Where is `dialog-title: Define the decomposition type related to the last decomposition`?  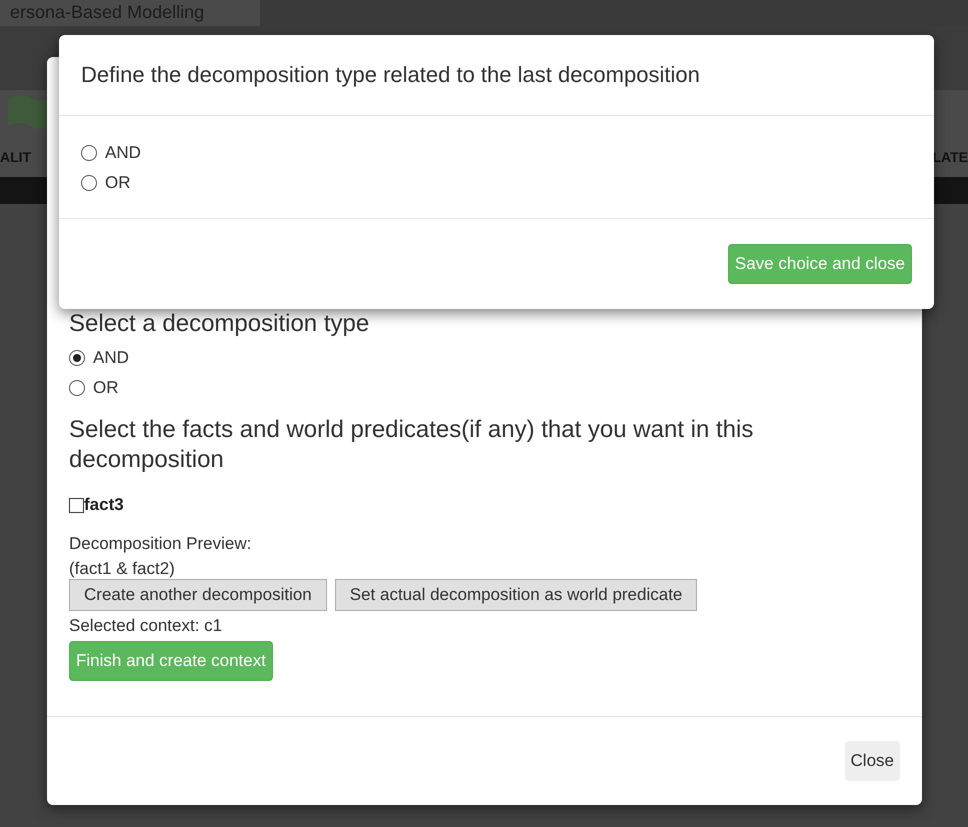
dialog-title: Define the decomposition type related to the last decomposition is located at coordinates (496, 75).